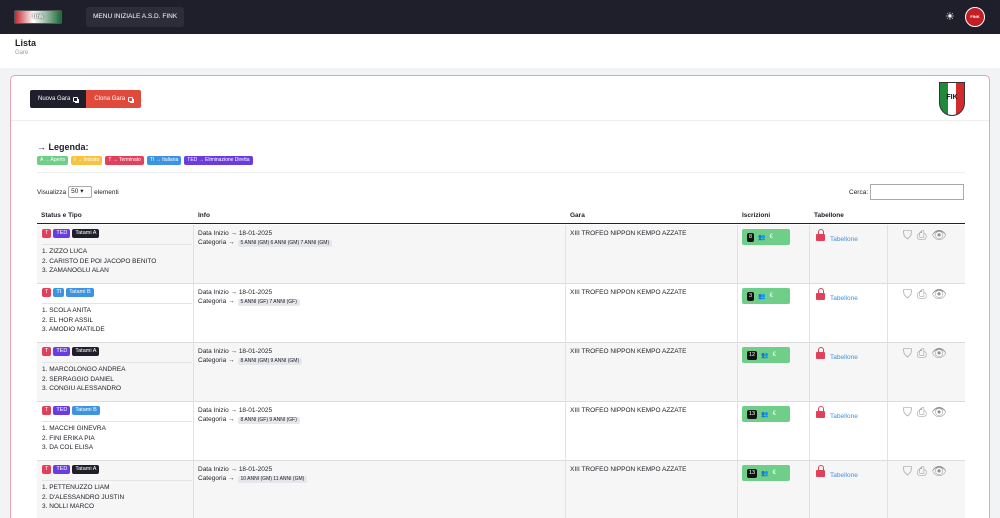 The image size is (1000, 518). What do you see at coordinates (766, 355) in the screenshot?
I see `registrations-button: 12 👥 €` at bounding box center [766, 355].